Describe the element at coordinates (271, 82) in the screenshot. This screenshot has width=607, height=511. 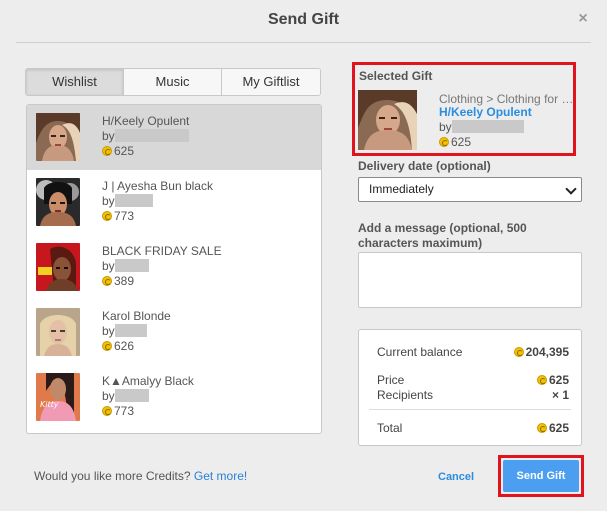
I see `tab-my-giftlist: My Giftlist` at that location.